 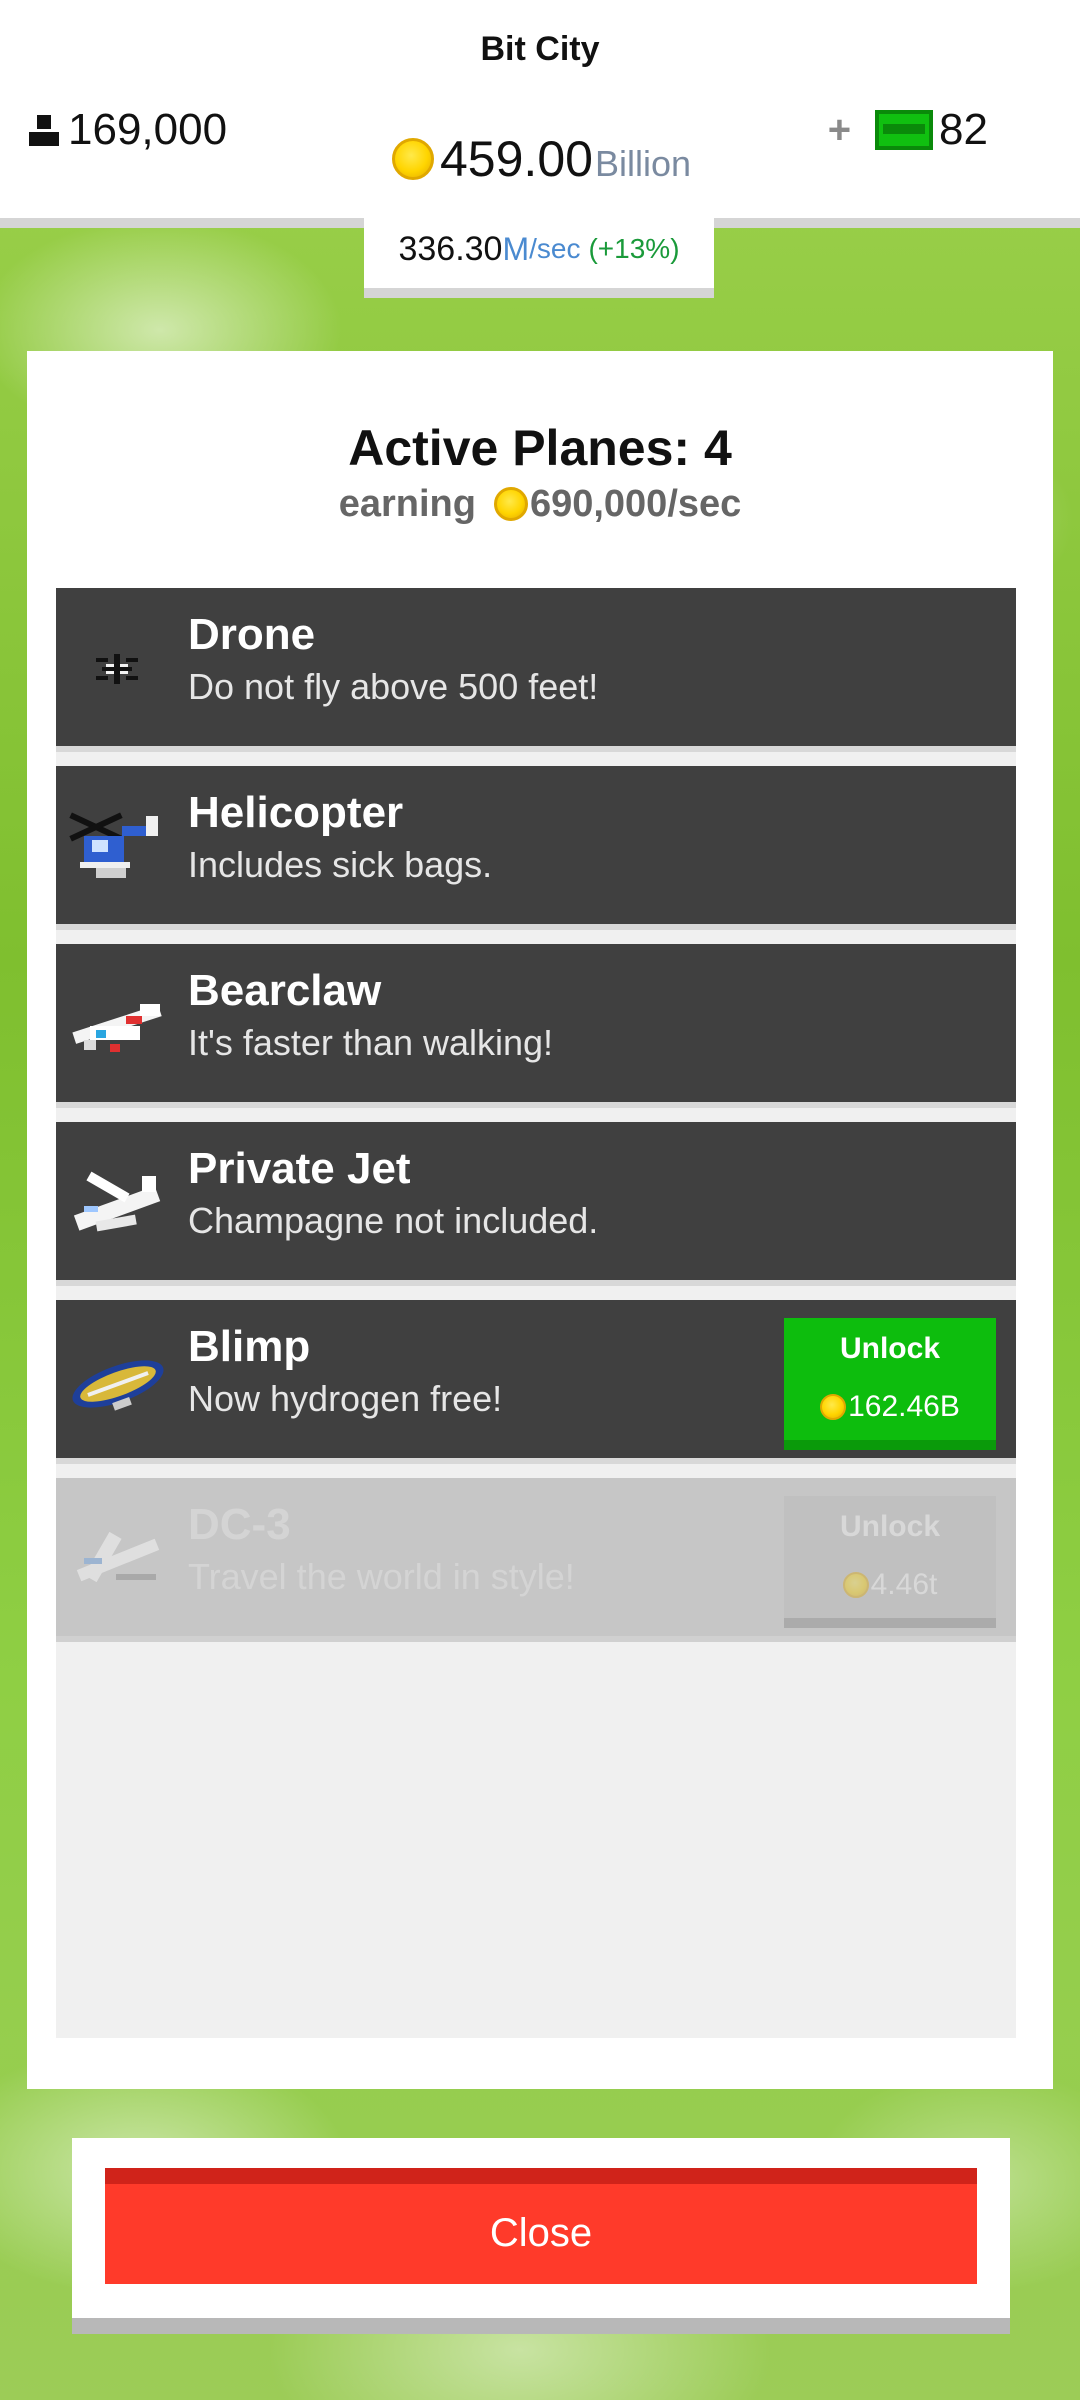 What do you see at coordinates (345, 1398) in the screenshot?
I see `plane-description: Now hydrogen free!` at bounding box center [345, 1398].